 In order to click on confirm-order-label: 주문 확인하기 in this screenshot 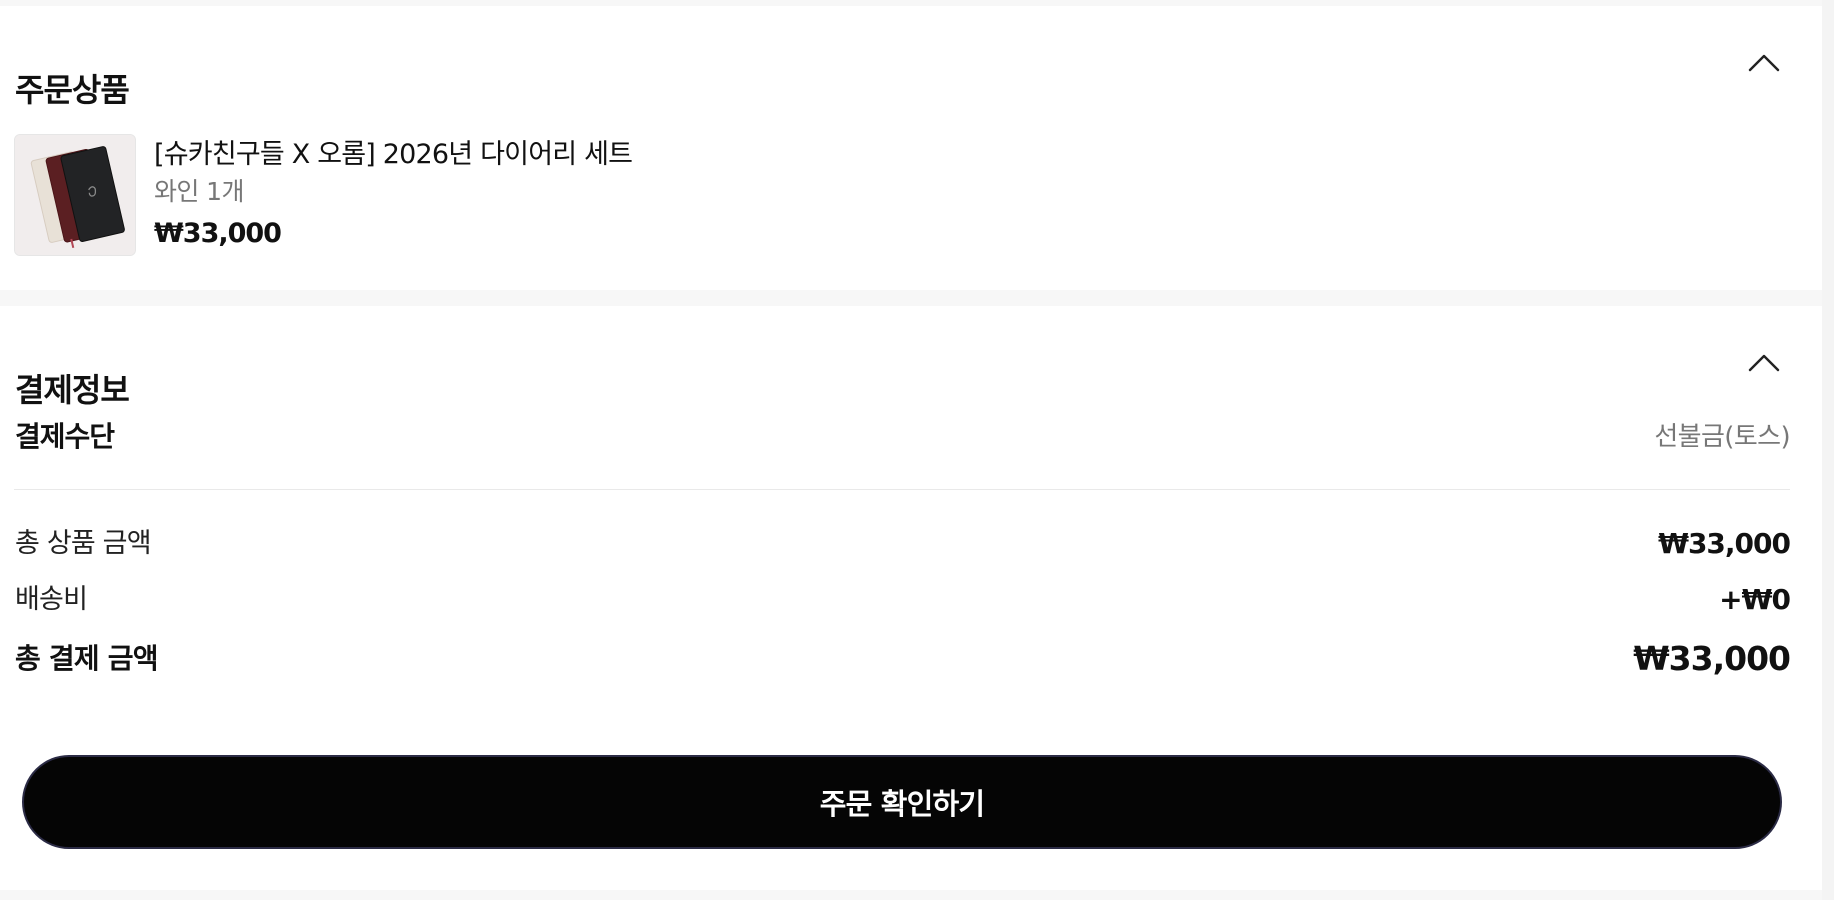, I will do `click(902, 804)`.